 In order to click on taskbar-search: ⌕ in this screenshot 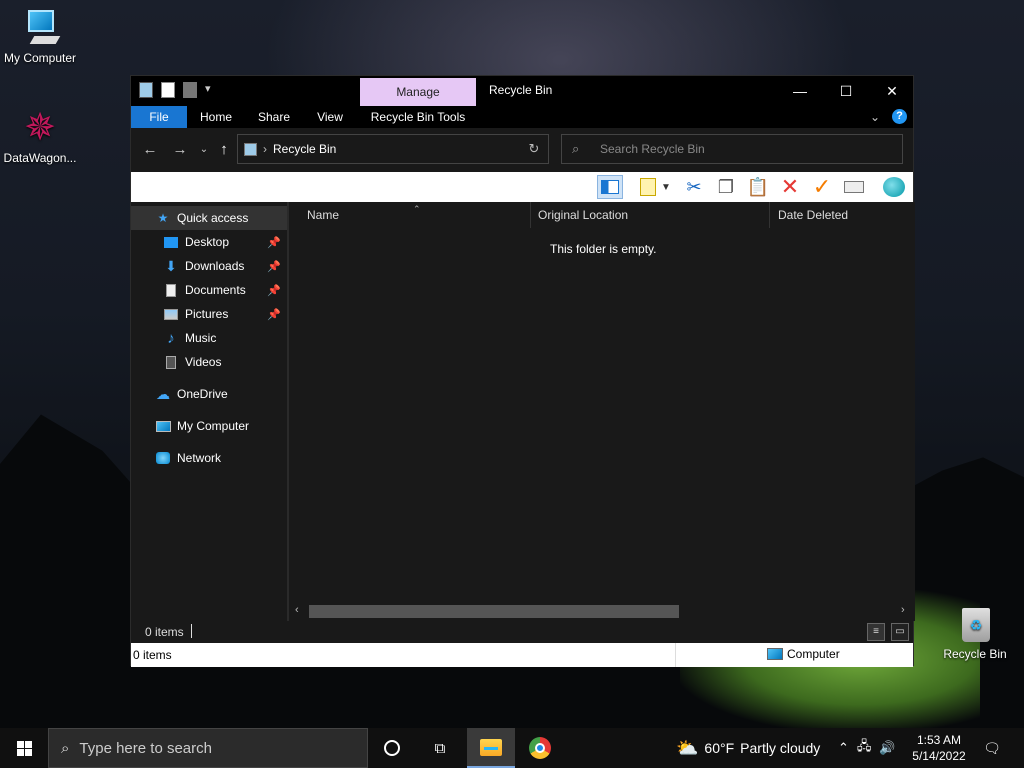, I will do `click(208, 748)`.